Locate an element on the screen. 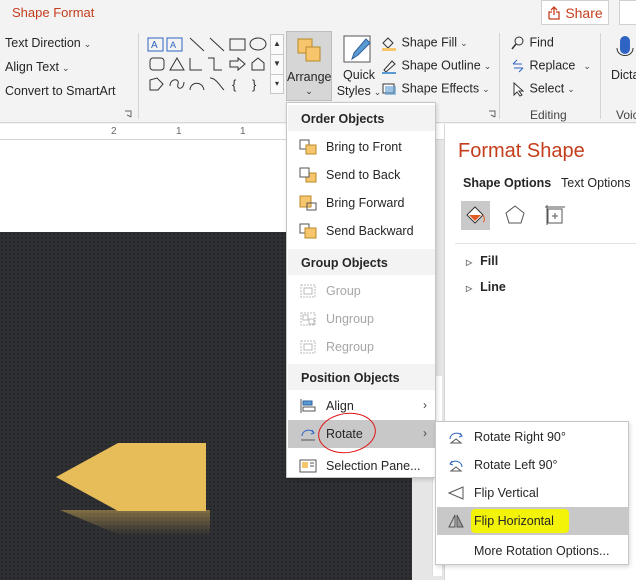  align-text-button: Align Text ⌄ is located at coordinates (37, 67).